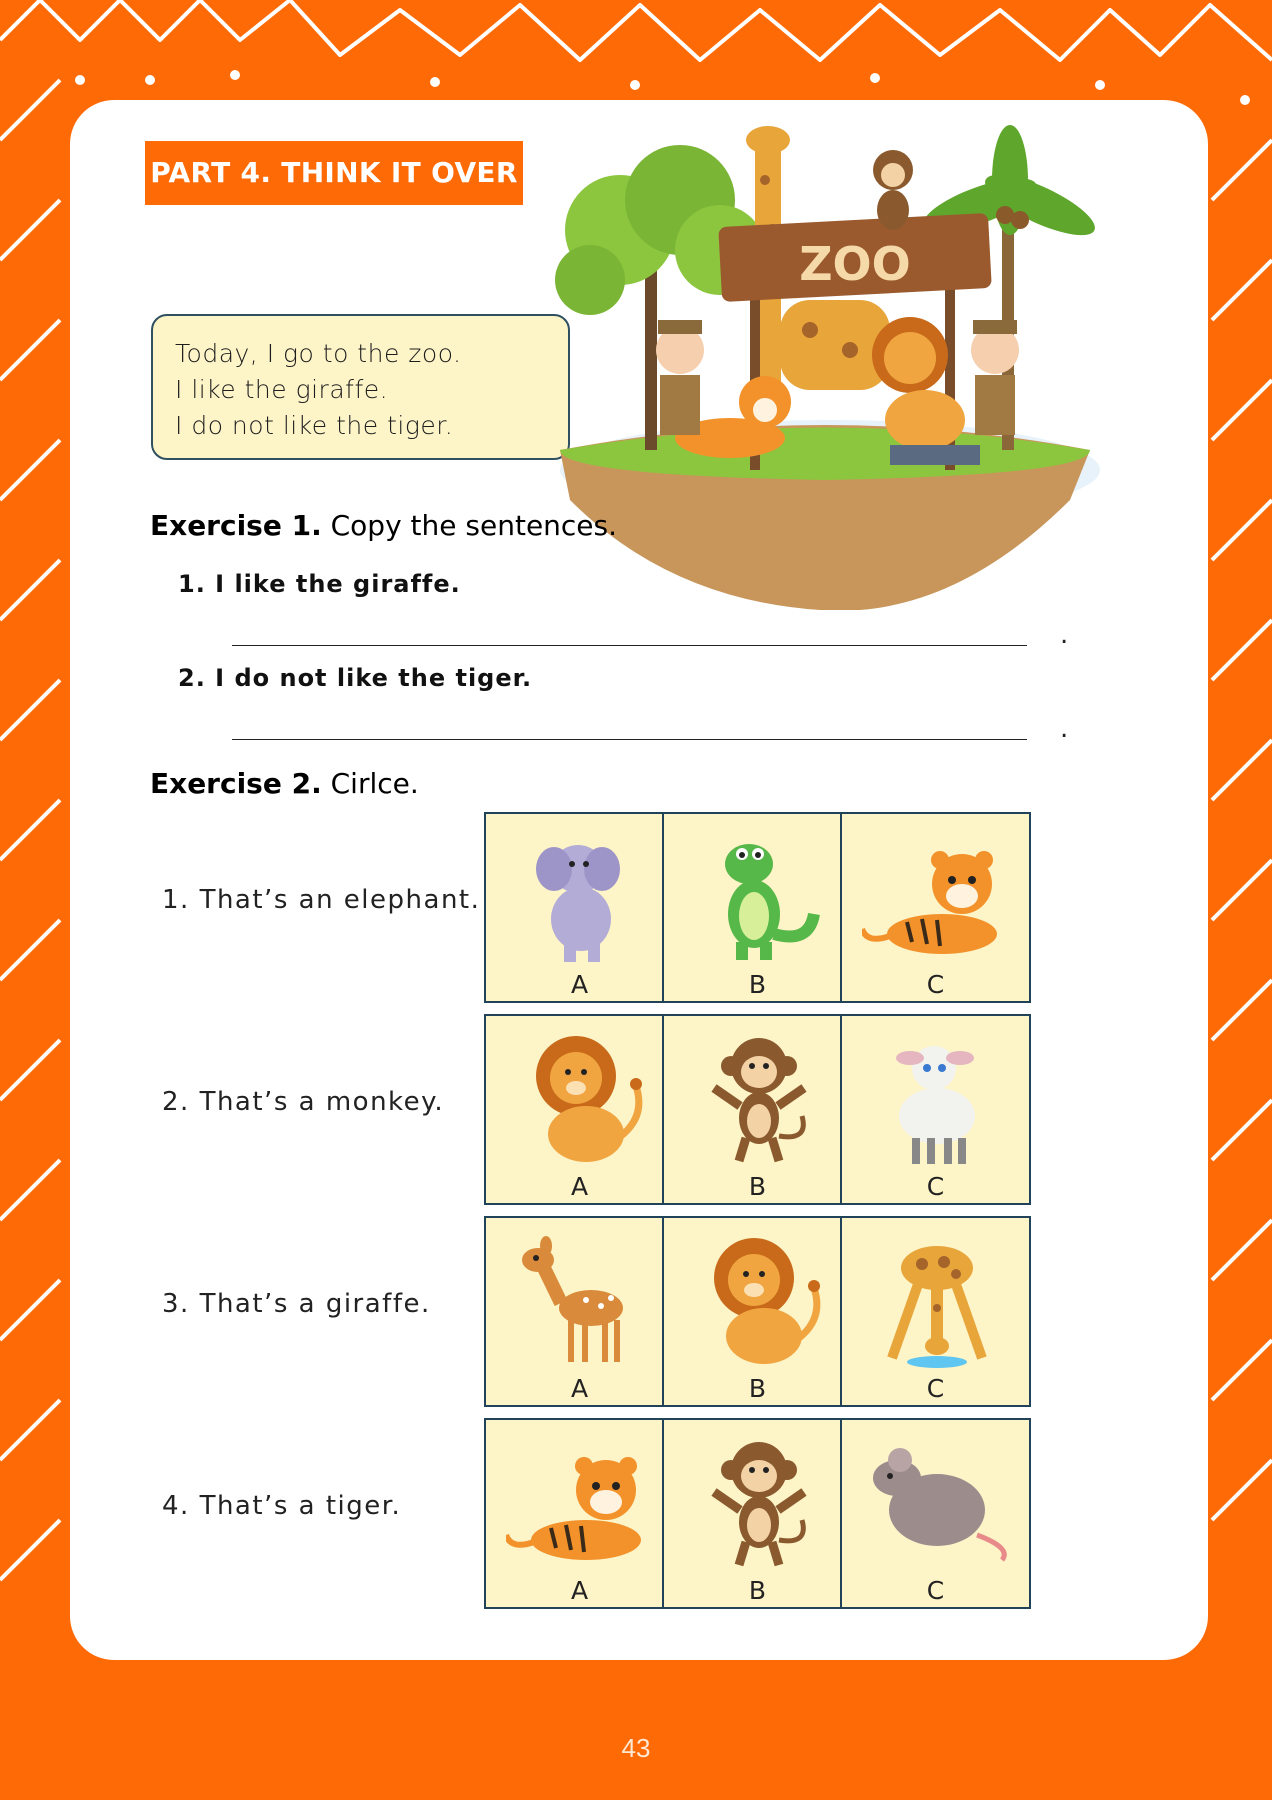 The image size is (1272, 1800). What do you see at coordinates (282, 1506) in the screenshot?
I see `question-text: 4. That’s a tiger.` at bounding box center [282, 1506].